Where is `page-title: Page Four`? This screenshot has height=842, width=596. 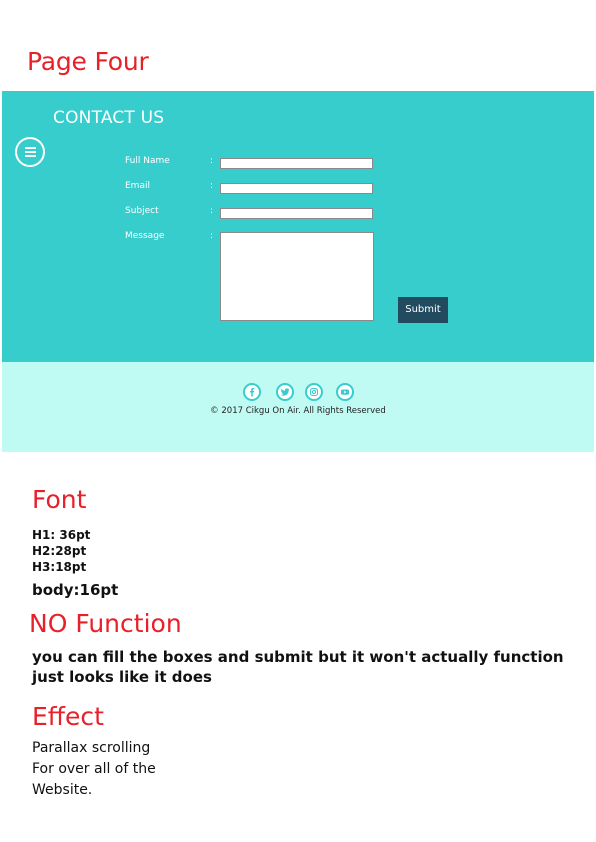
page-title: Page Four is located at coordinates (88, 61).